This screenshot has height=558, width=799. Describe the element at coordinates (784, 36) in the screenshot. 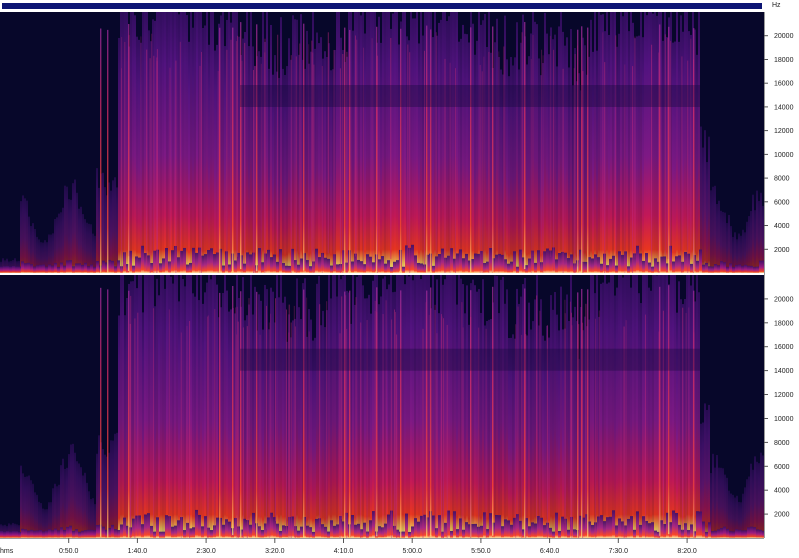

I see `frequency-tick-label: 20000` at that location.